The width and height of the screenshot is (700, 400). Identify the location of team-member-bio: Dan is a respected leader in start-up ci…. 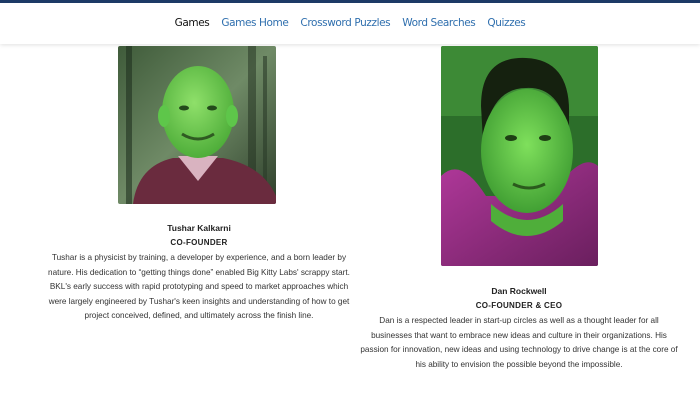
(519, 342).